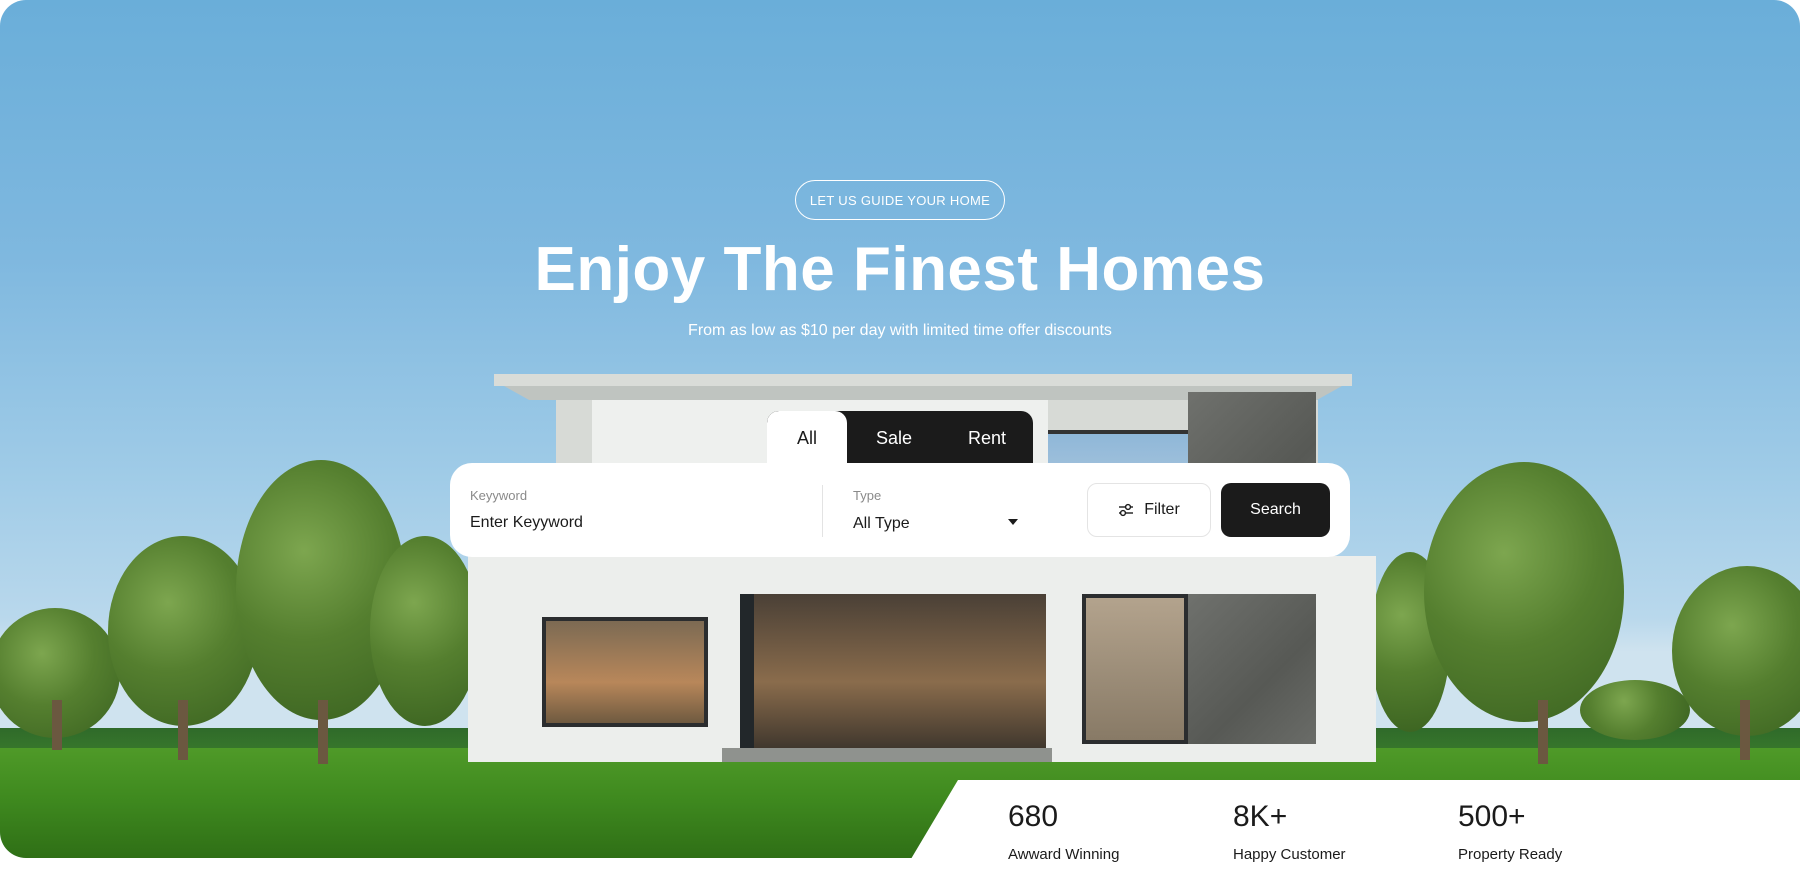 This screenshot has width=1800, height=874. I want to click on stat-value: 500+, so click(1492, 816).